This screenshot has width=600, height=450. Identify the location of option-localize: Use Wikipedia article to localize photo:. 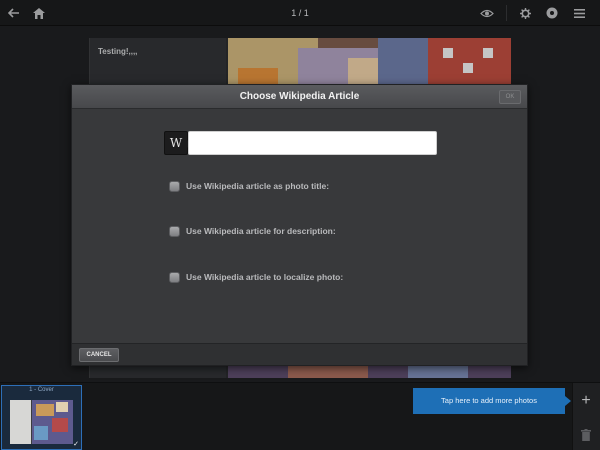
(256, 277).